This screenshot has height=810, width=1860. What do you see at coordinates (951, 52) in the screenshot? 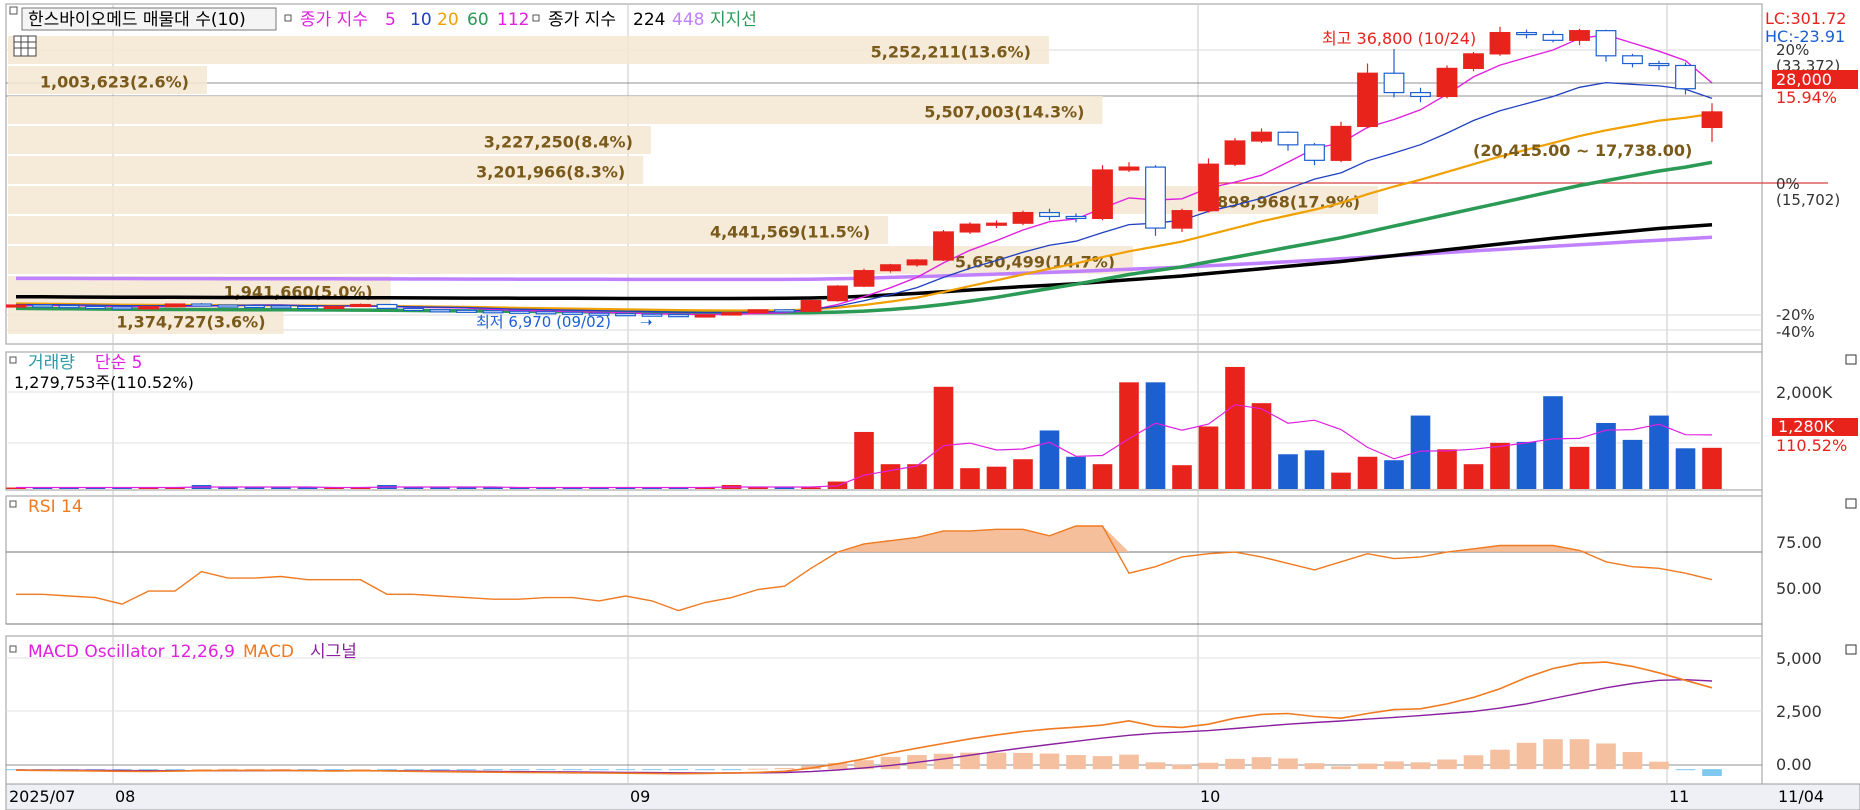
I see `volume-profile-label: 5,252,211(13.6%)` at bounding box center [951, 52].